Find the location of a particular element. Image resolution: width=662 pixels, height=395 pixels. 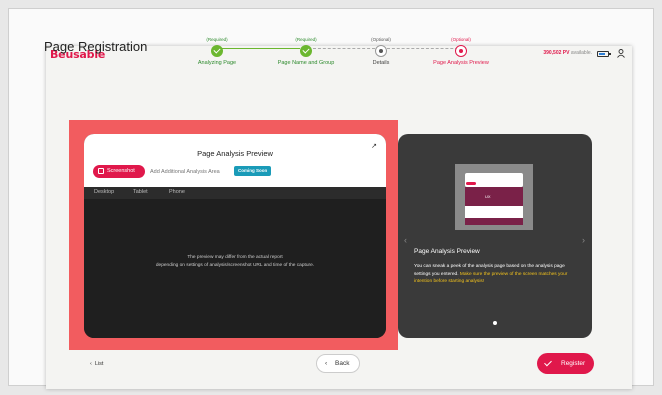

info-title: Page Analysis Preview is located at coordinates (447, 251).